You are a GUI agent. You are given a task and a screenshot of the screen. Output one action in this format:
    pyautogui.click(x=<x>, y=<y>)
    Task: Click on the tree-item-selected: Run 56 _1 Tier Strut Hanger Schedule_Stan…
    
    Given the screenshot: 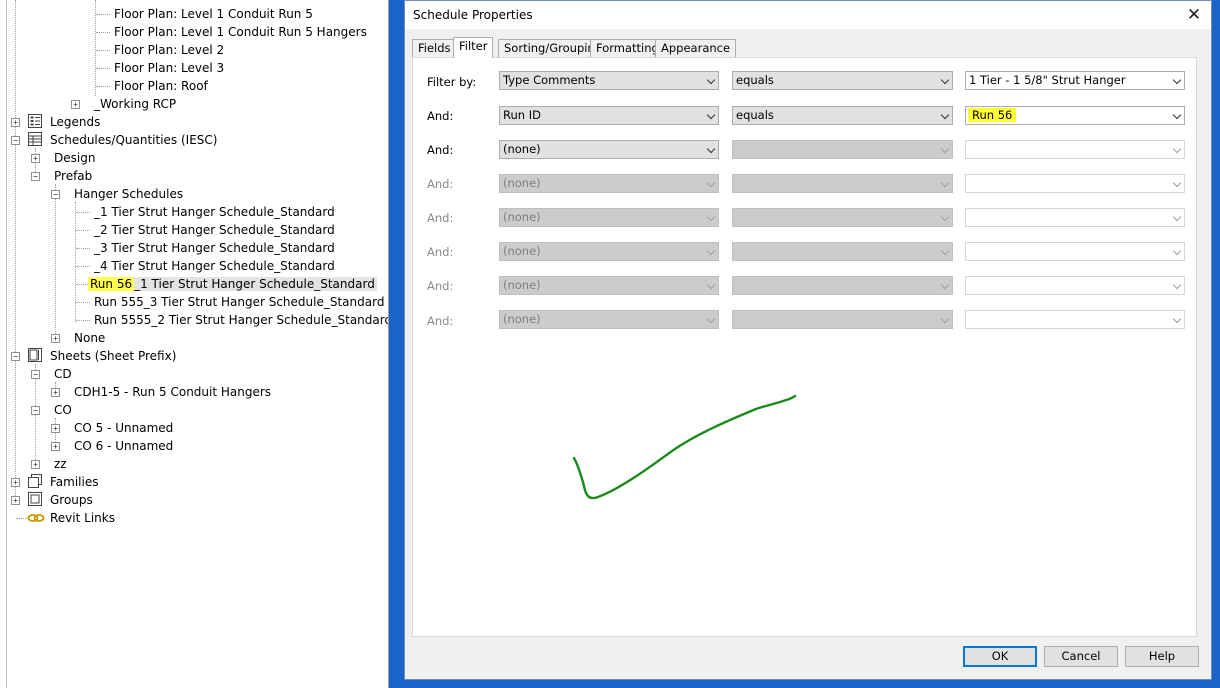 What is the action you would take?
    pyautogui.click(x=232, y=284)
    